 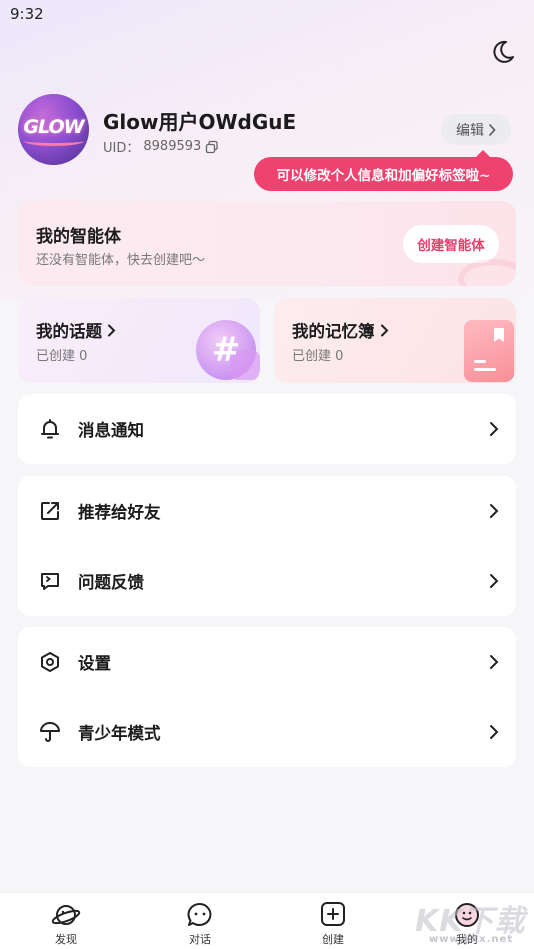 What do you see at coordinates (119, 512) in the screenshot?
I see `menu-label: 推荐给好友` at bounding box center [119, 512].